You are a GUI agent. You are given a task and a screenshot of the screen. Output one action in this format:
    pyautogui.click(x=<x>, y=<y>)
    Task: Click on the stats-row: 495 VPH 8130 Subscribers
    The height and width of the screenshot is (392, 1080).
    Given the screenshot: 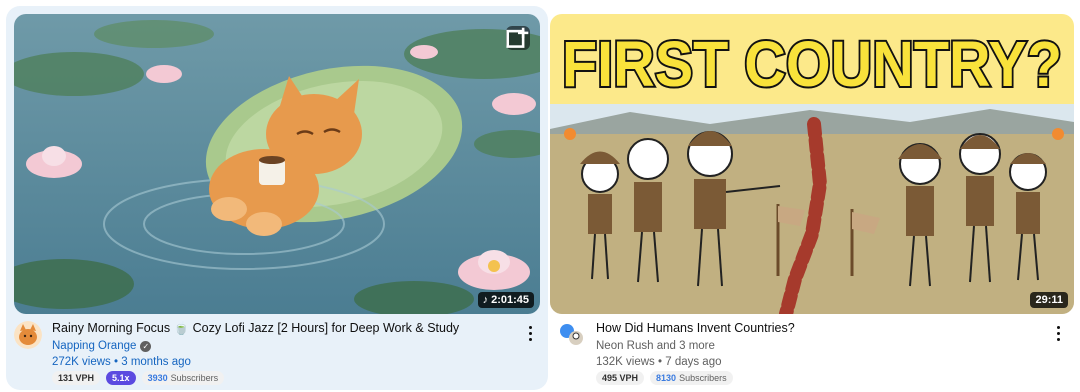 What is the action you would take?
    pyautogui.click(x=821, y=378)
    